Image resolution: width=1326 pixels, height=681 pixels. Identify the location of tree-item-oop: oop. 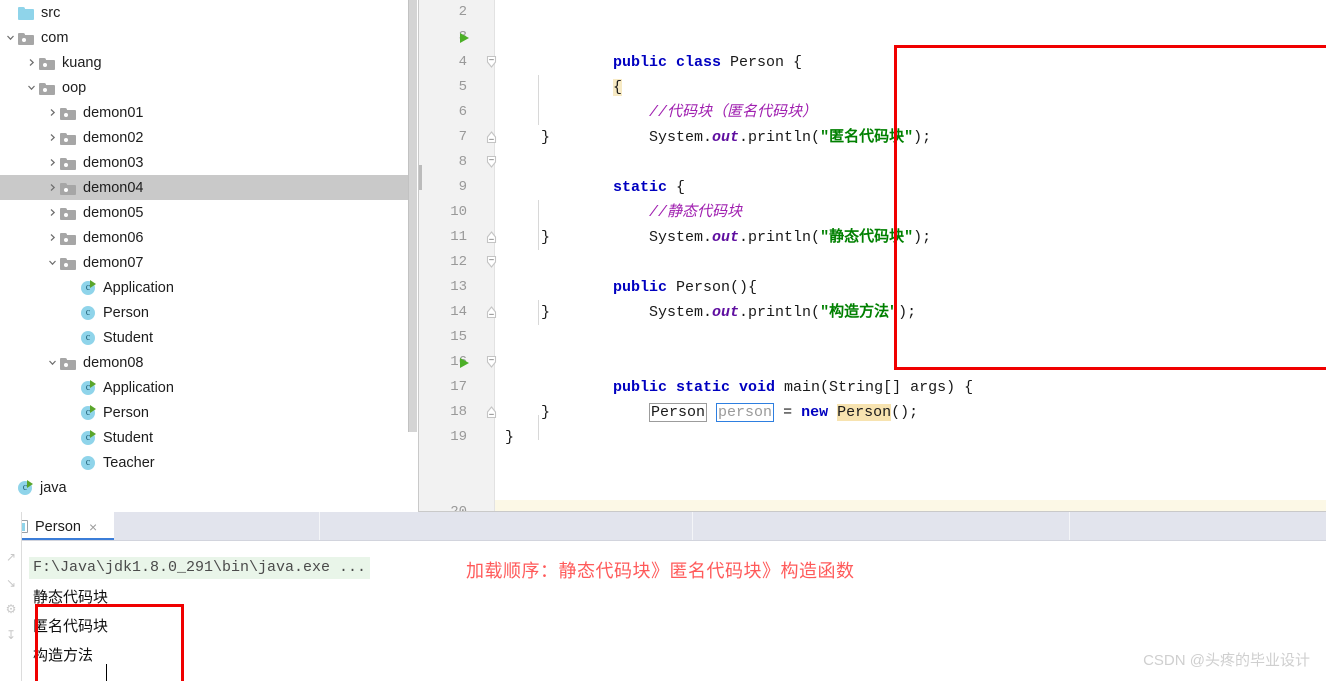
(209, 87).